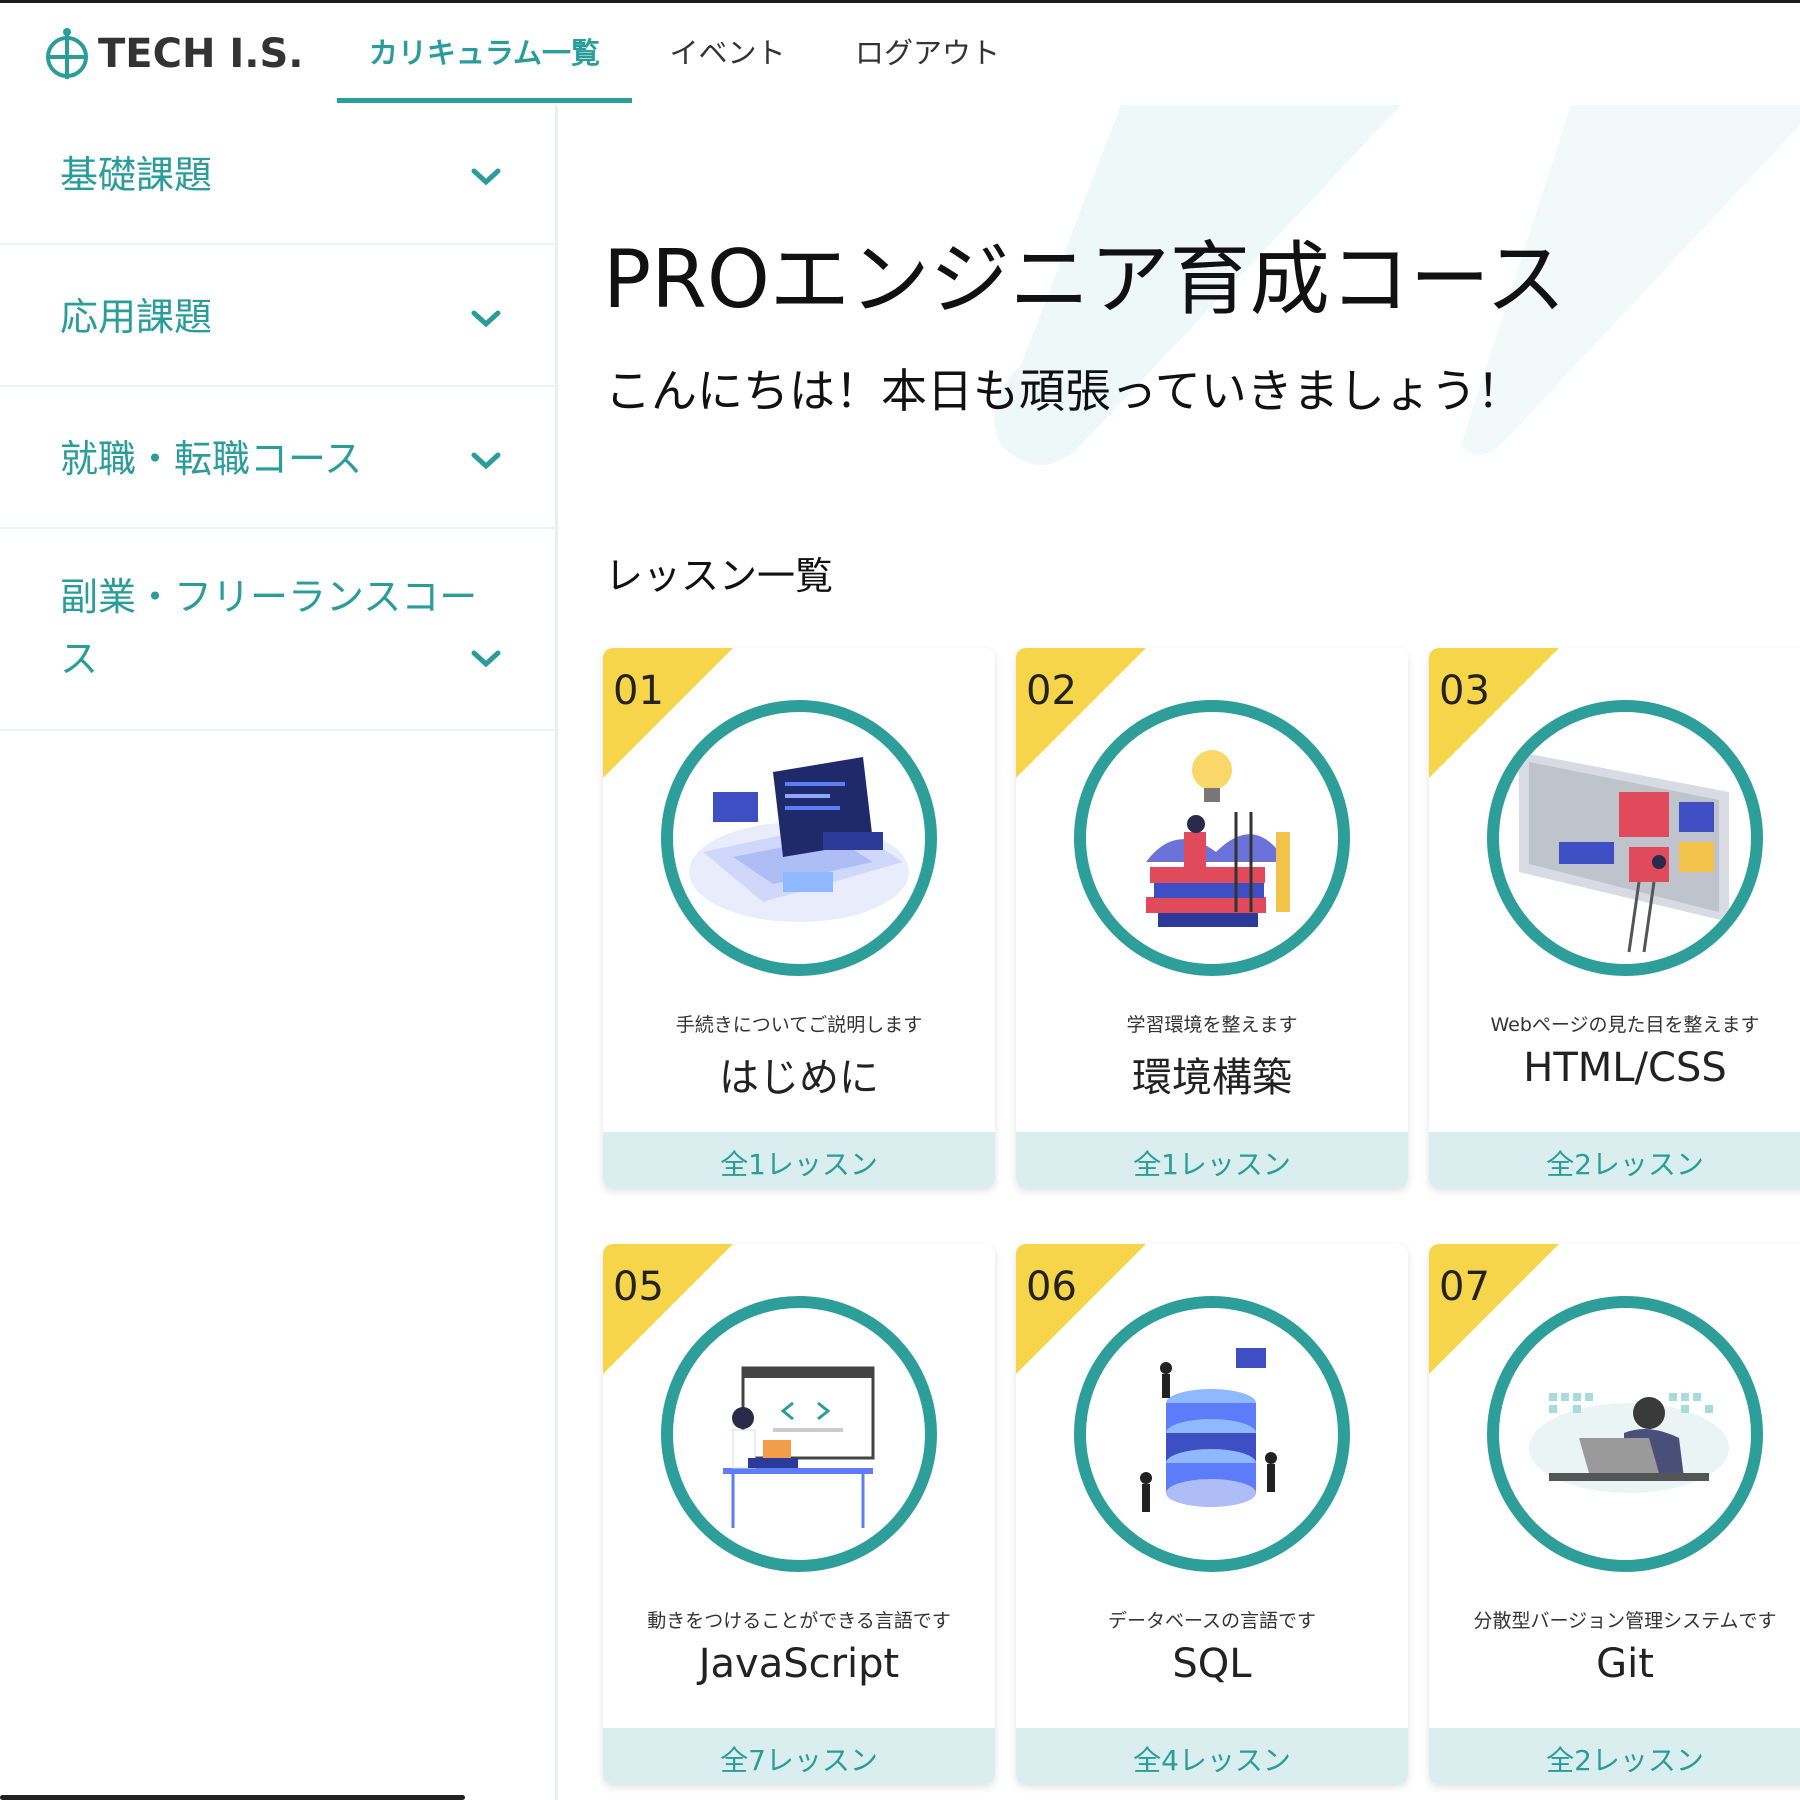 The image size is (1800, 1800). What do you see at coordinates (1084, 279) in the screenshot?
I see `course-title: PROエンジニア育成コース` at bounding box center [1084, 279].